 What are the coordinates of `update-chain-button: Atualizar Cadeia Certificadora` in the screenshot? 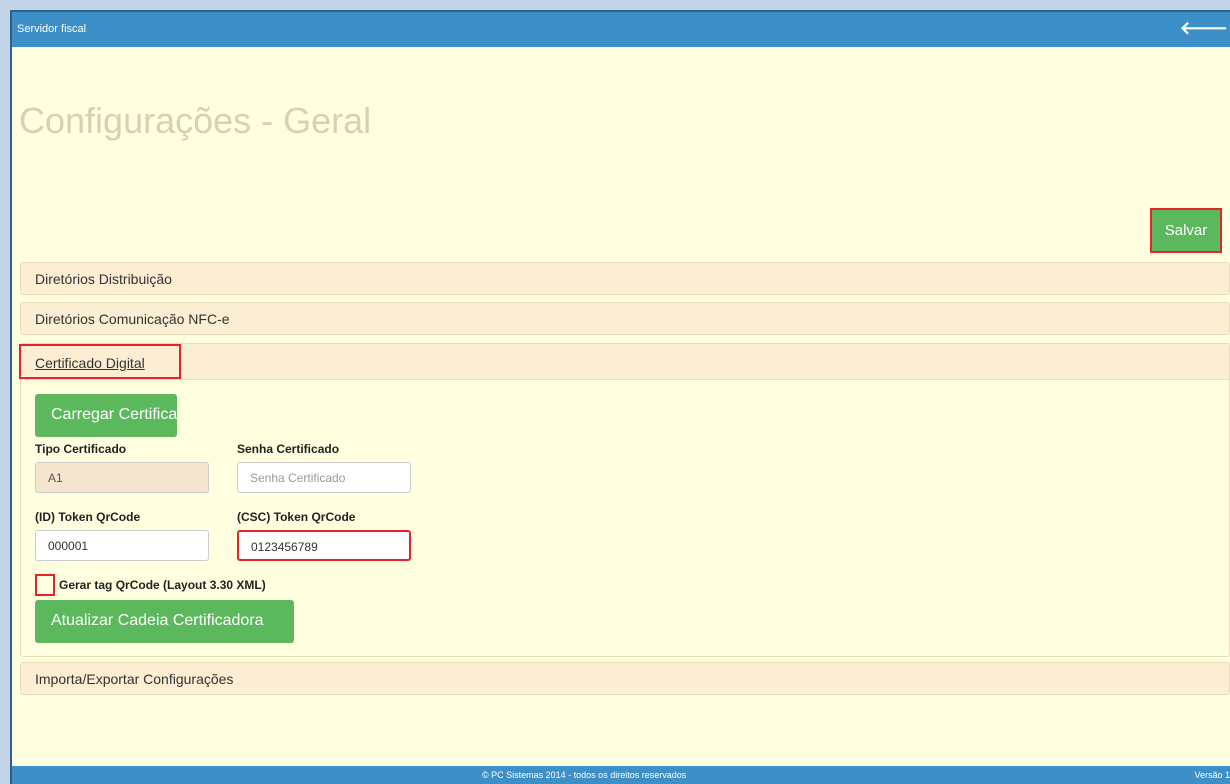 It's located at (164, 621).